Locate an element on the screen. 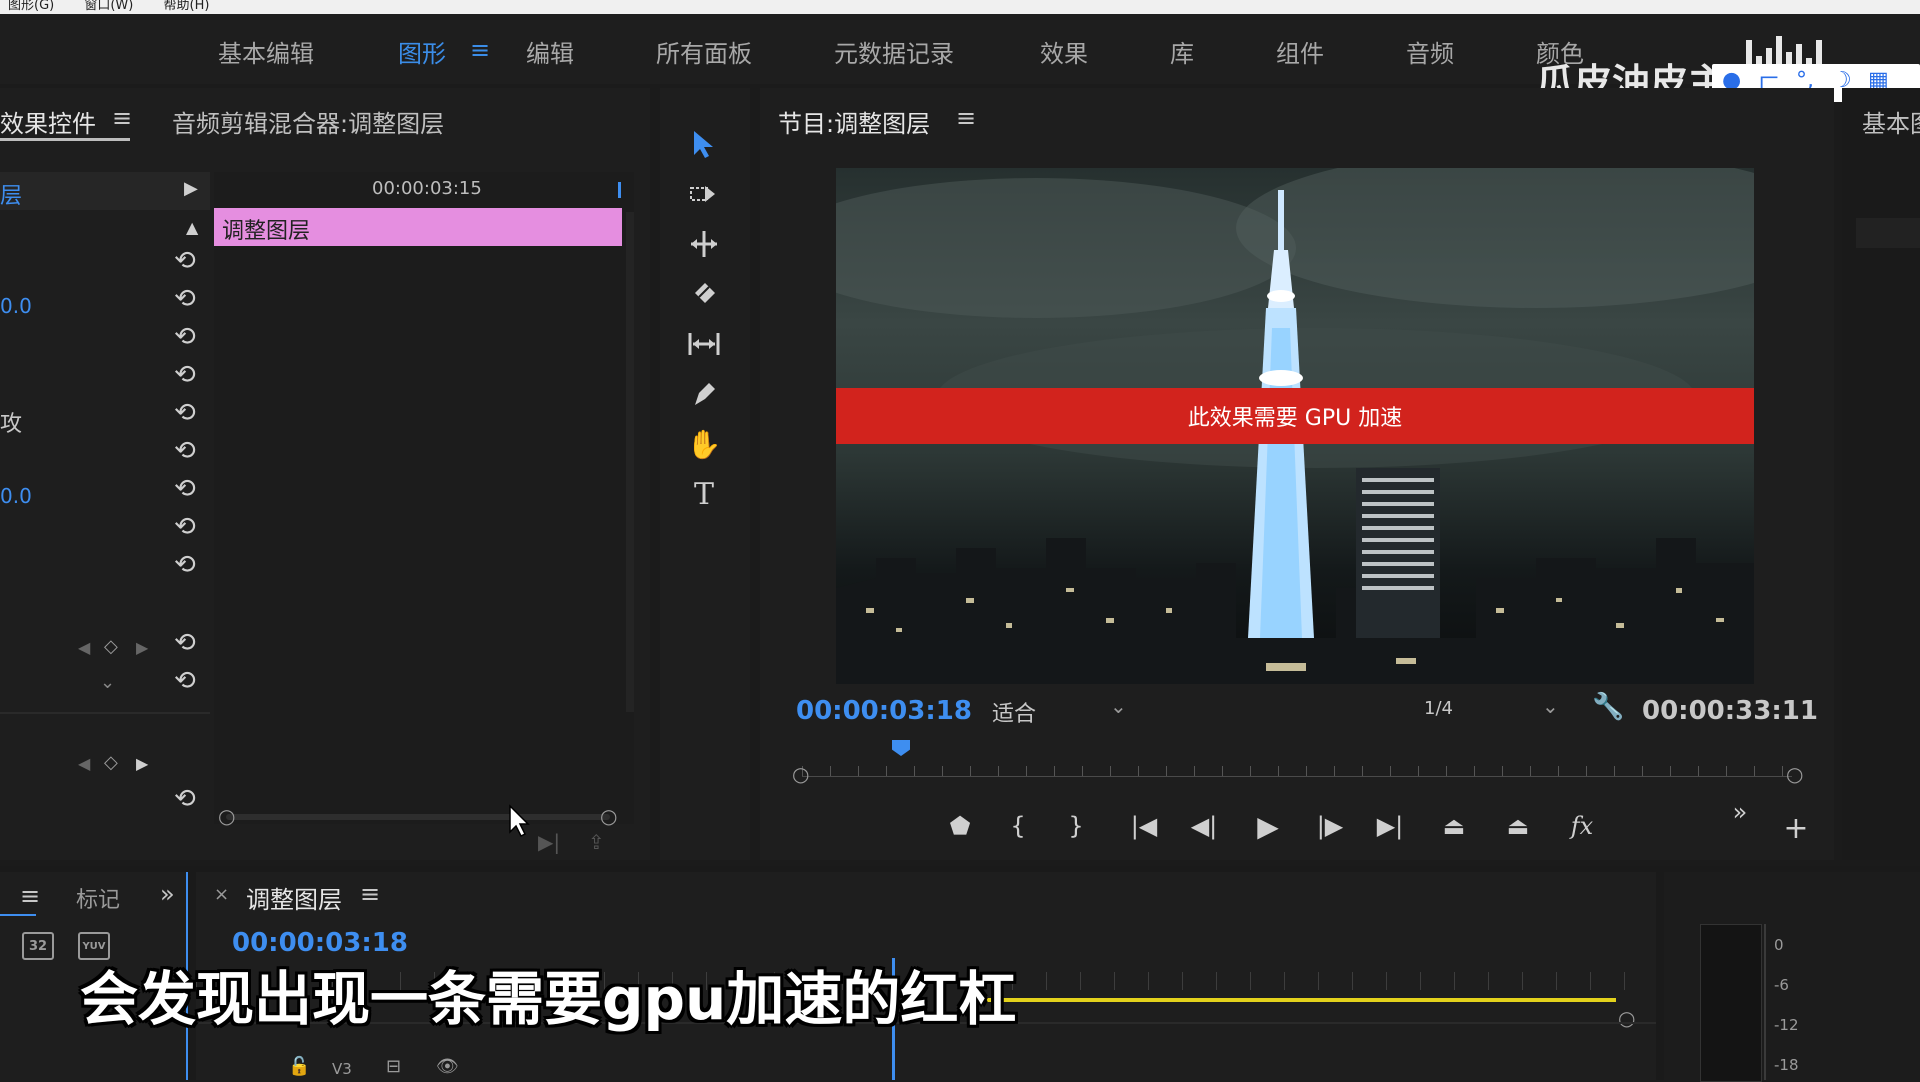  selection-tool-icon is located at coordinates (704, 144).